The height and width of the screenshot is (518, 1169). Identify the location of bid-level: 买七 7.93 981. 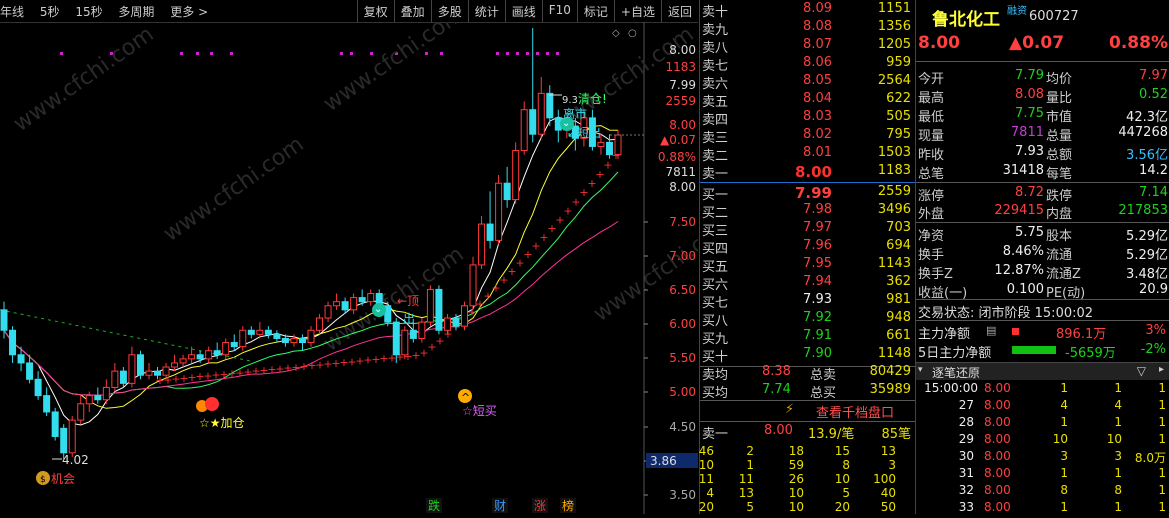
(807, 301).